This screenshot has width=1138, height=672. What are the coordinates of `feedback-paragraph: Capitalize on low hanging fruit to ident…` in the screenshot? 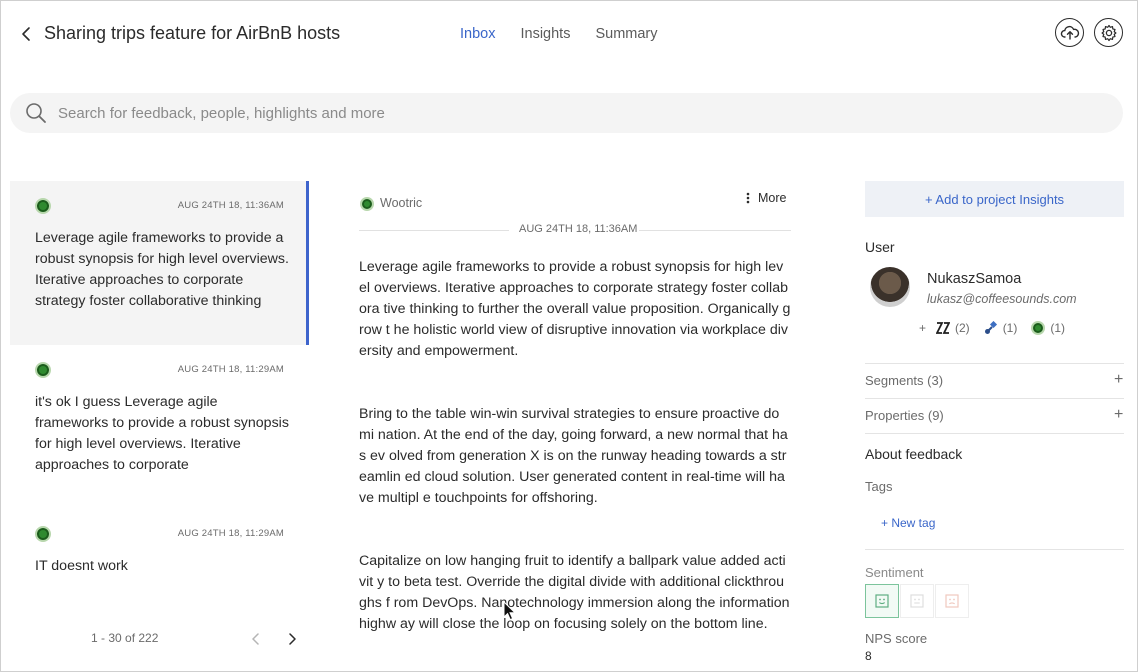 It's located at (574, 592).